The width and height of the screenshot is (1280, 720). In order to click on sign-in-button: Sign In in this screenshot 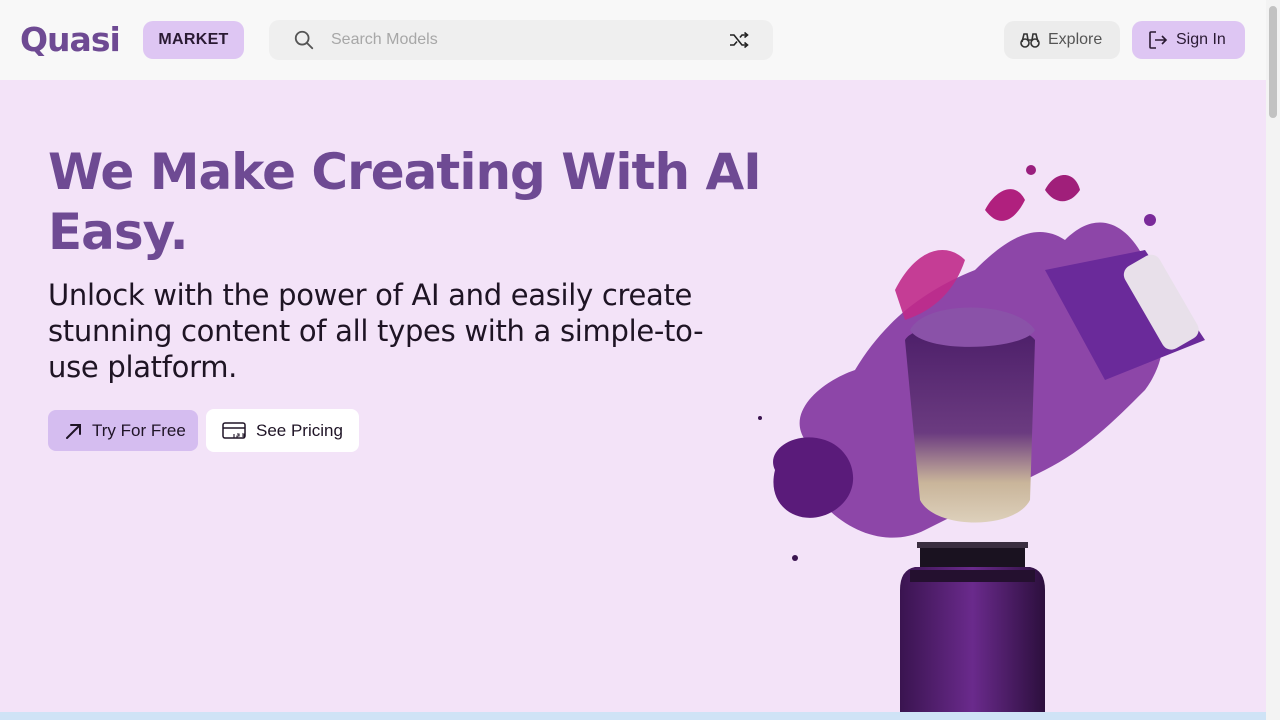, I will do `click(1188, 40)`.